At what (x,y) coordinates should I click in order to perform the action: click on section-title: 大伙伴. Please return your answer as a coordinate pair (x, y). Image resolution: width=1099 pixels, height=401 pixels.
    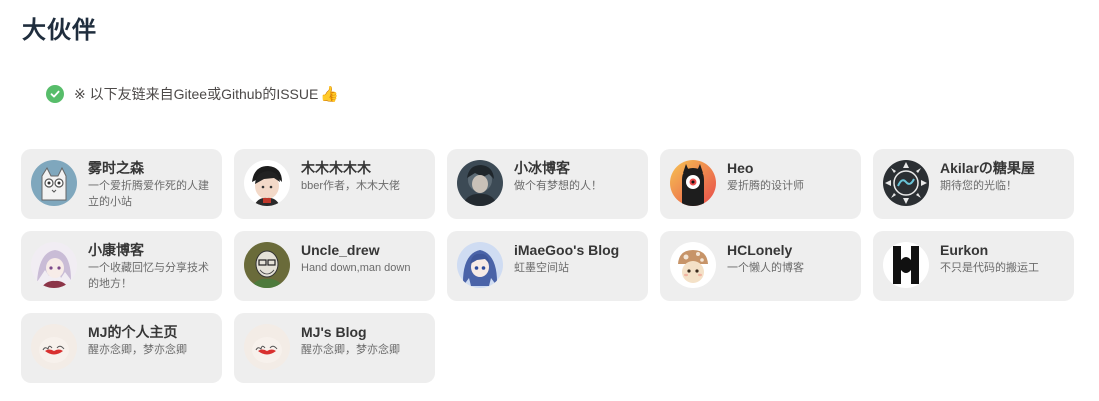
    Looking at the image, I should click on (59, 30).